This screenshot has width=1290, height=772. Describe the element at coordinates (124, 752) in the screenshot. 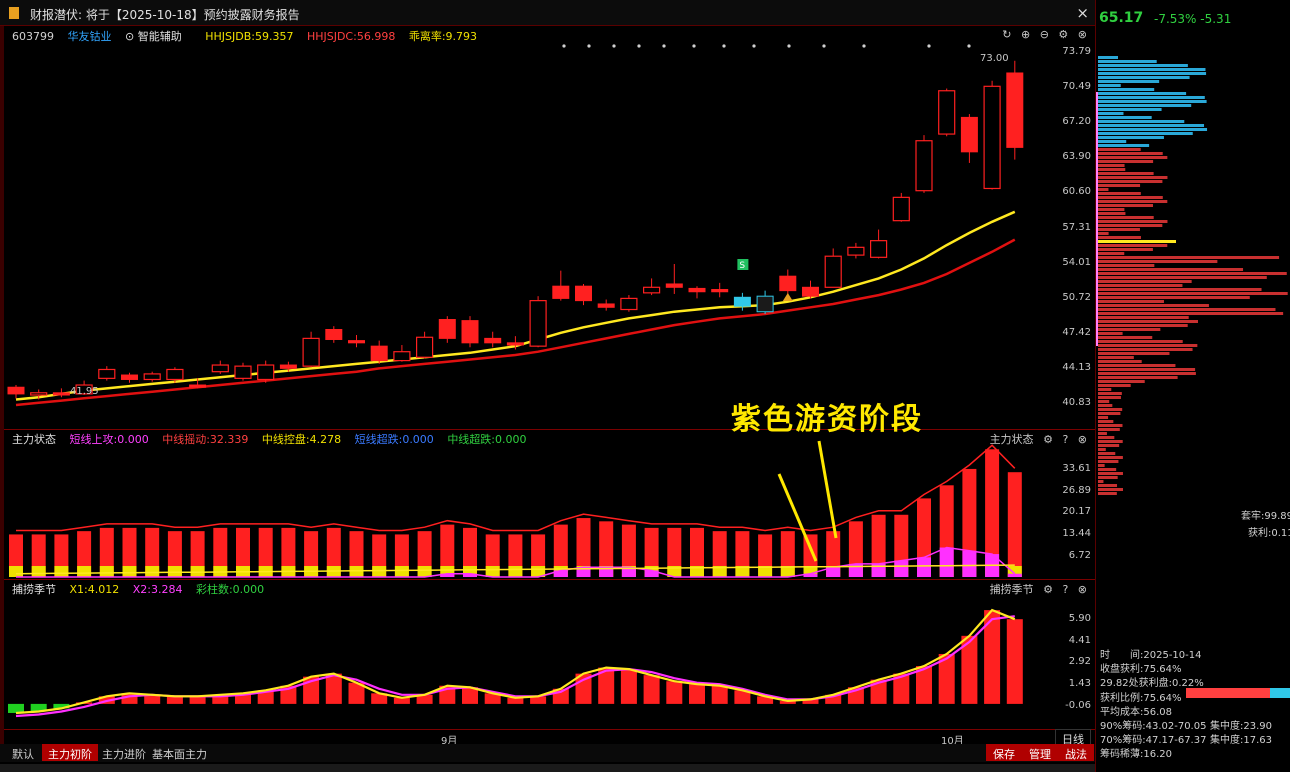

I see `tab-main-advanced: 主力进阶` at that location.